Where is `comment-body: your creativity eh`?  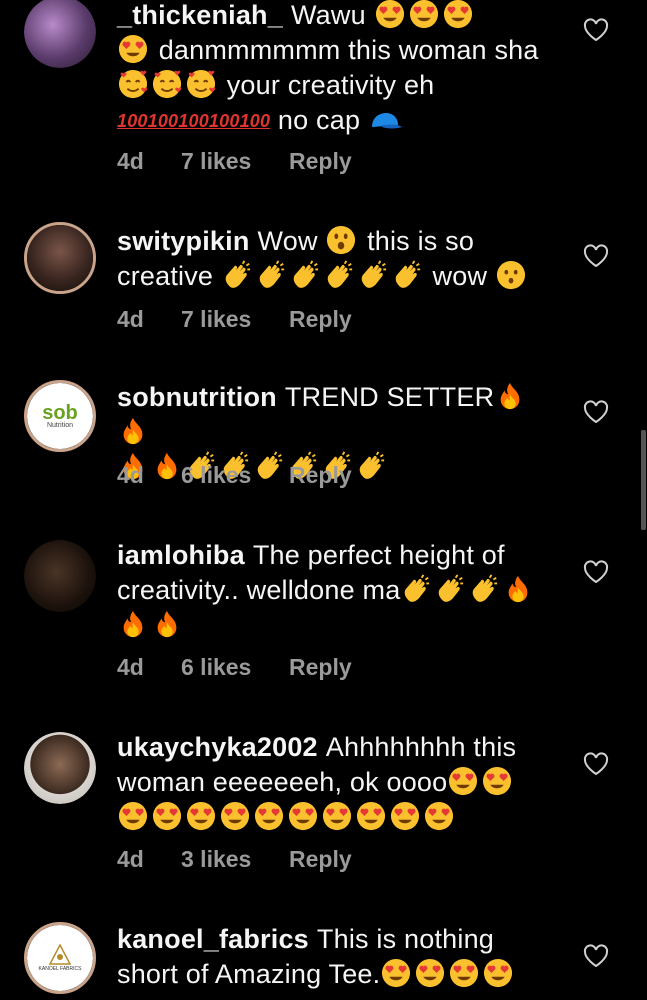 comment-body: your creativity eh is located at coordinates (330, 85).